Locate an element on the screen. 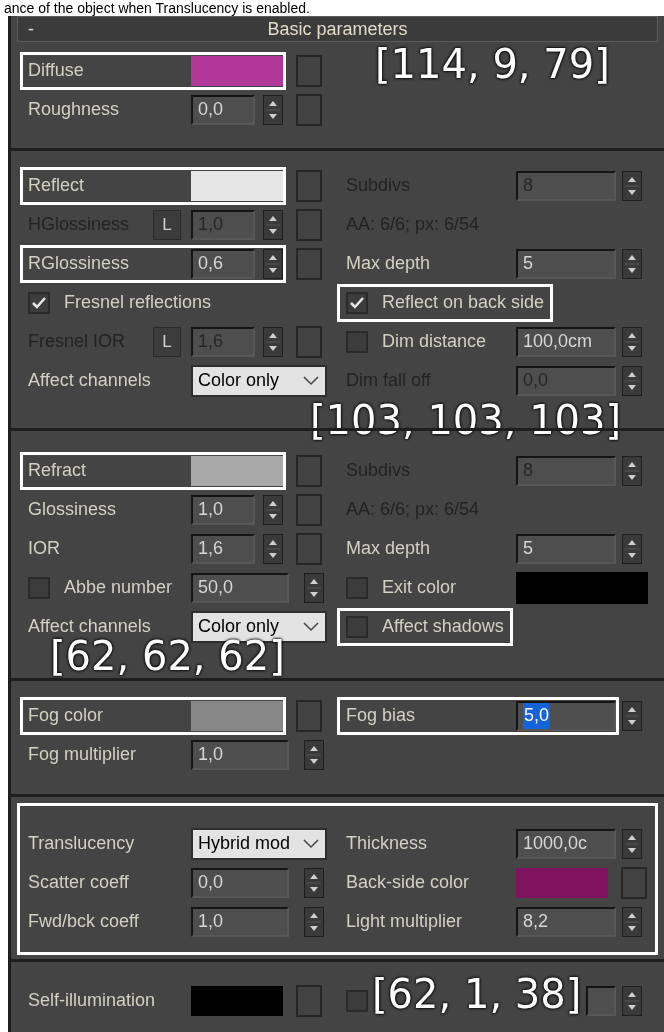 This screenshot has height=1032, width=664. field-label: Light multiplier is located at coordinates (404, 921).